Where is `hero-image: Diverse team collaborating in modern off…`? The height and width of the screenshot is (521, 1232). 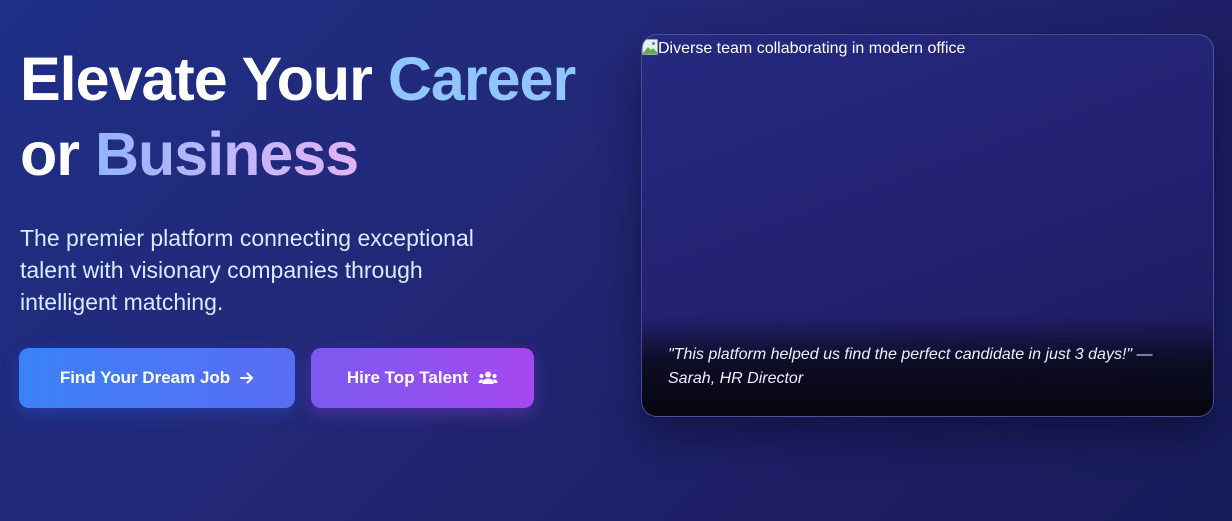 hero-image: Diverse team collaborating in modern off… is located at coordinates (803, 49).